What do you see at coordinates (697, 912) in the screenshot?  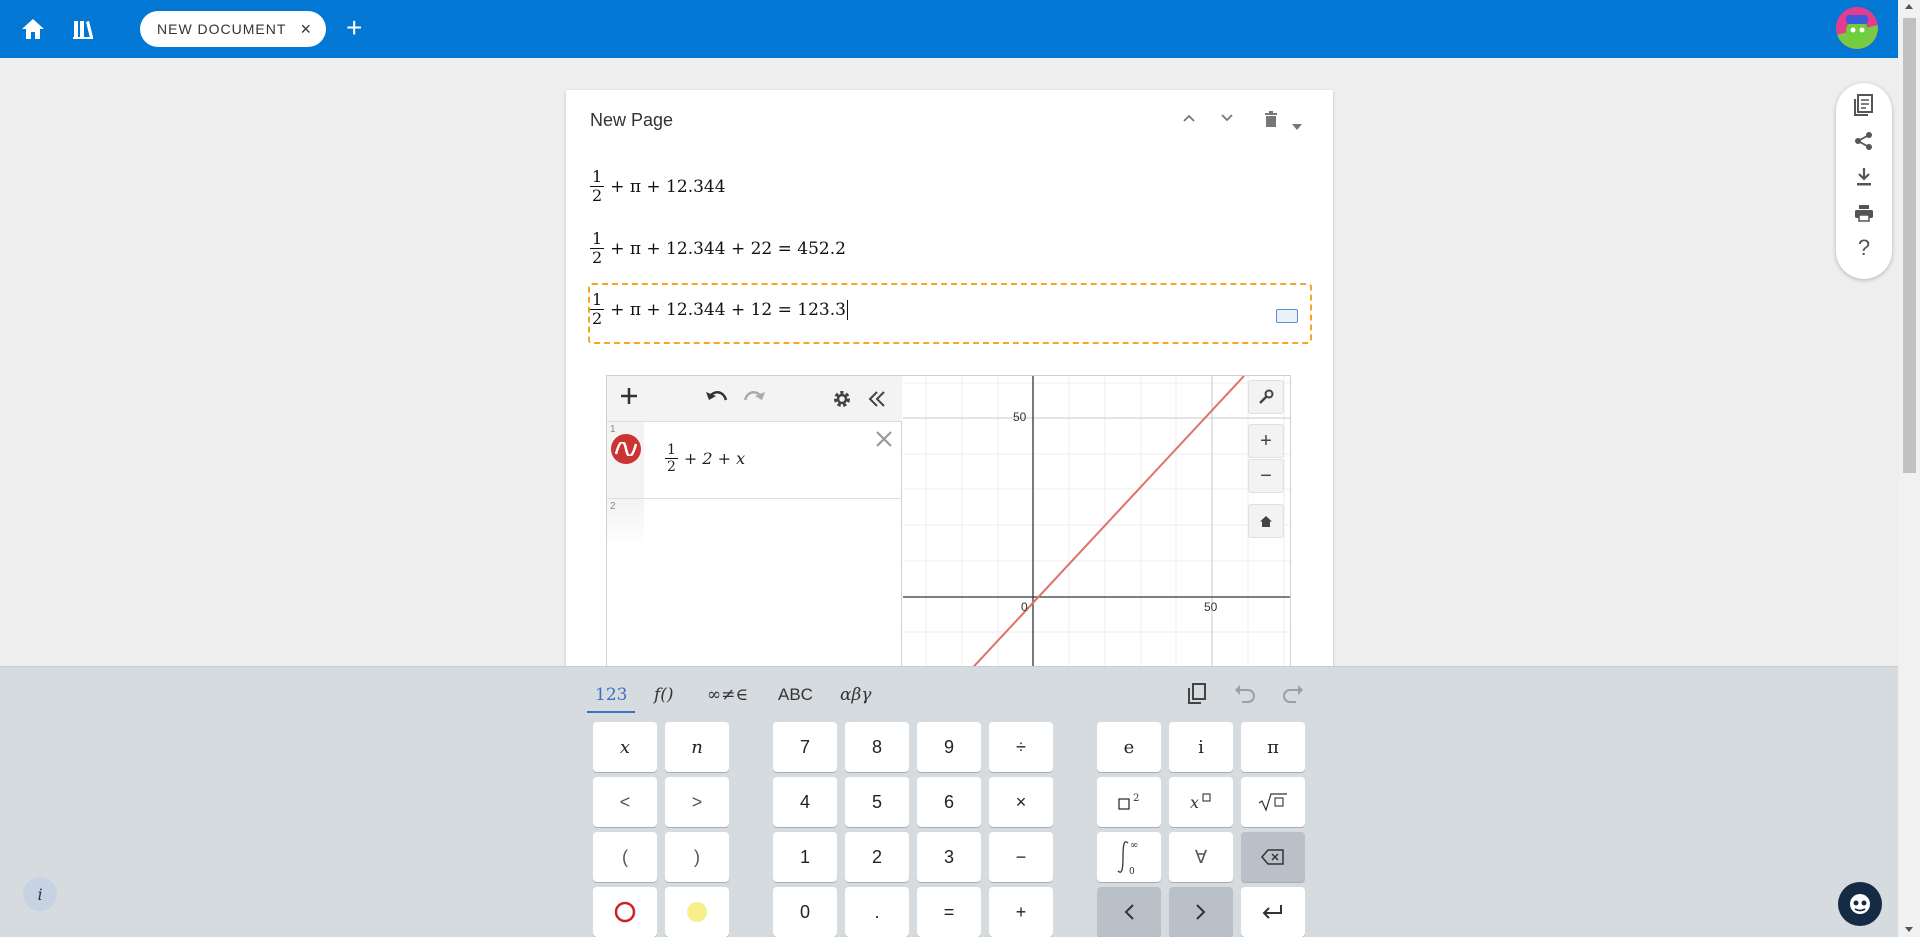 I see `key-highlight-icon` at bounding box center [697, 912].